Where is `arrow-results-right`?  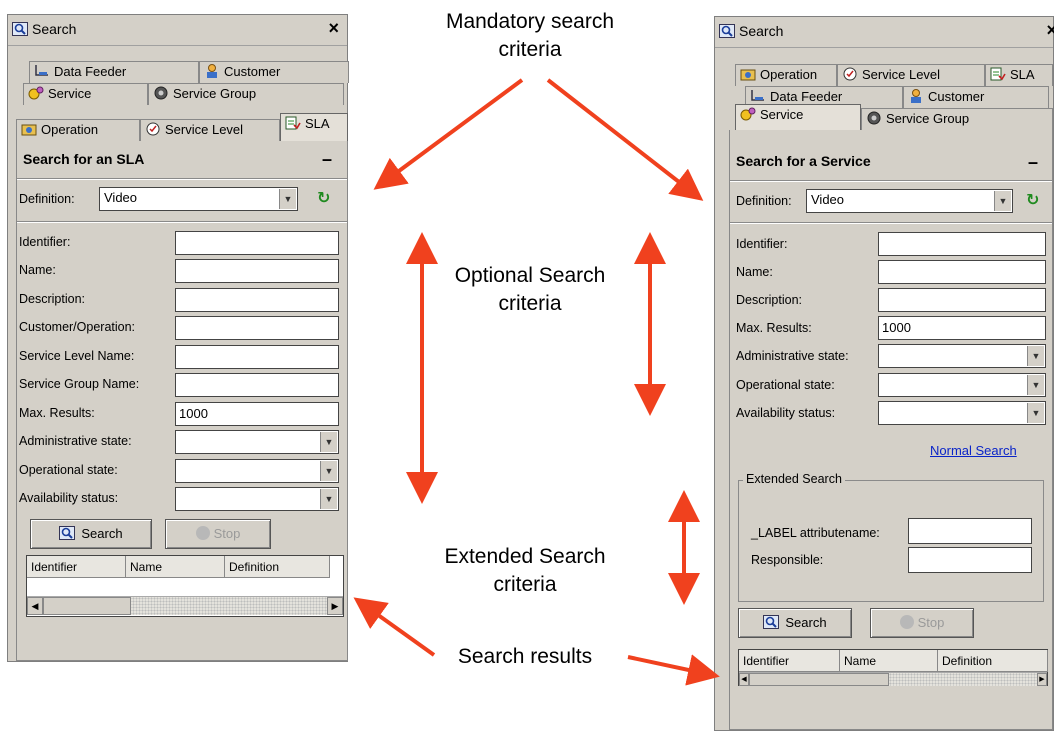 arrow-results-right is located at coordinates (673, 670).